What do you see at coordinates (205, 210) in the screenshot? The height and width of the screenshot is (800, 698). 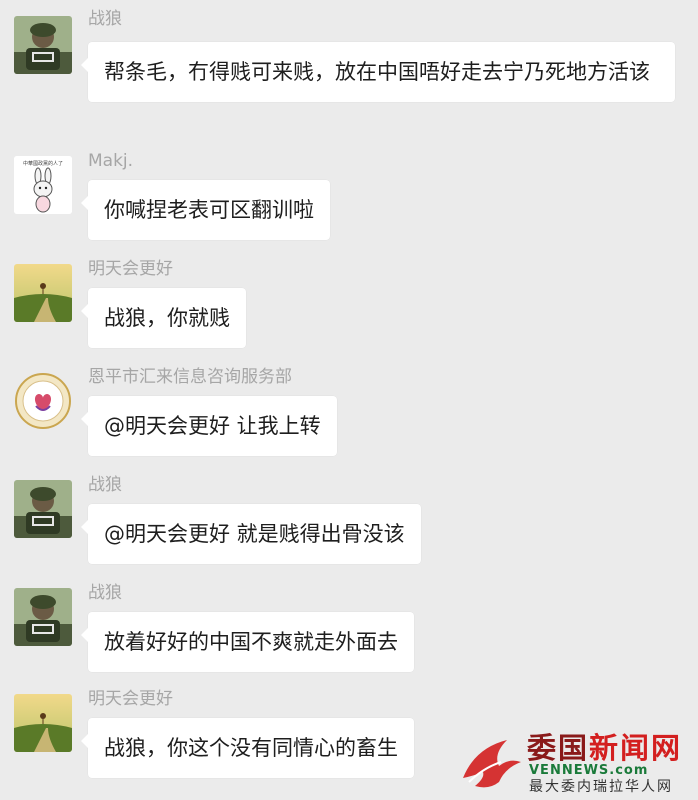 I see `message-bubble: 你喊捏老表可区翻训啦` at bounding box center [205, 210].